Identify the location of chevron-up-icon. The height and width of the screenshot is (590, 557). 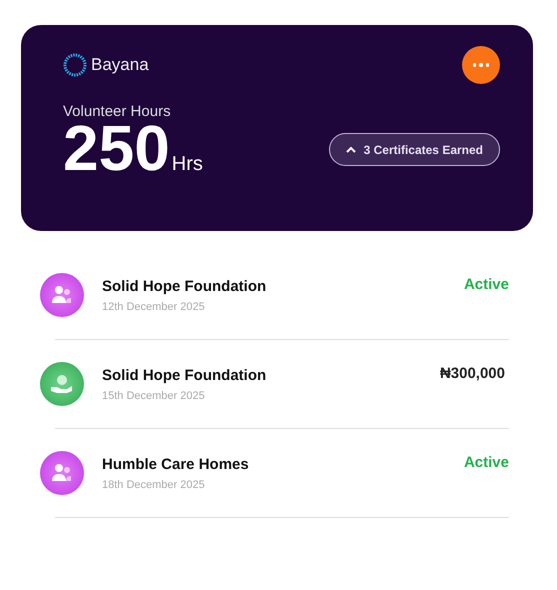
(351, 149).